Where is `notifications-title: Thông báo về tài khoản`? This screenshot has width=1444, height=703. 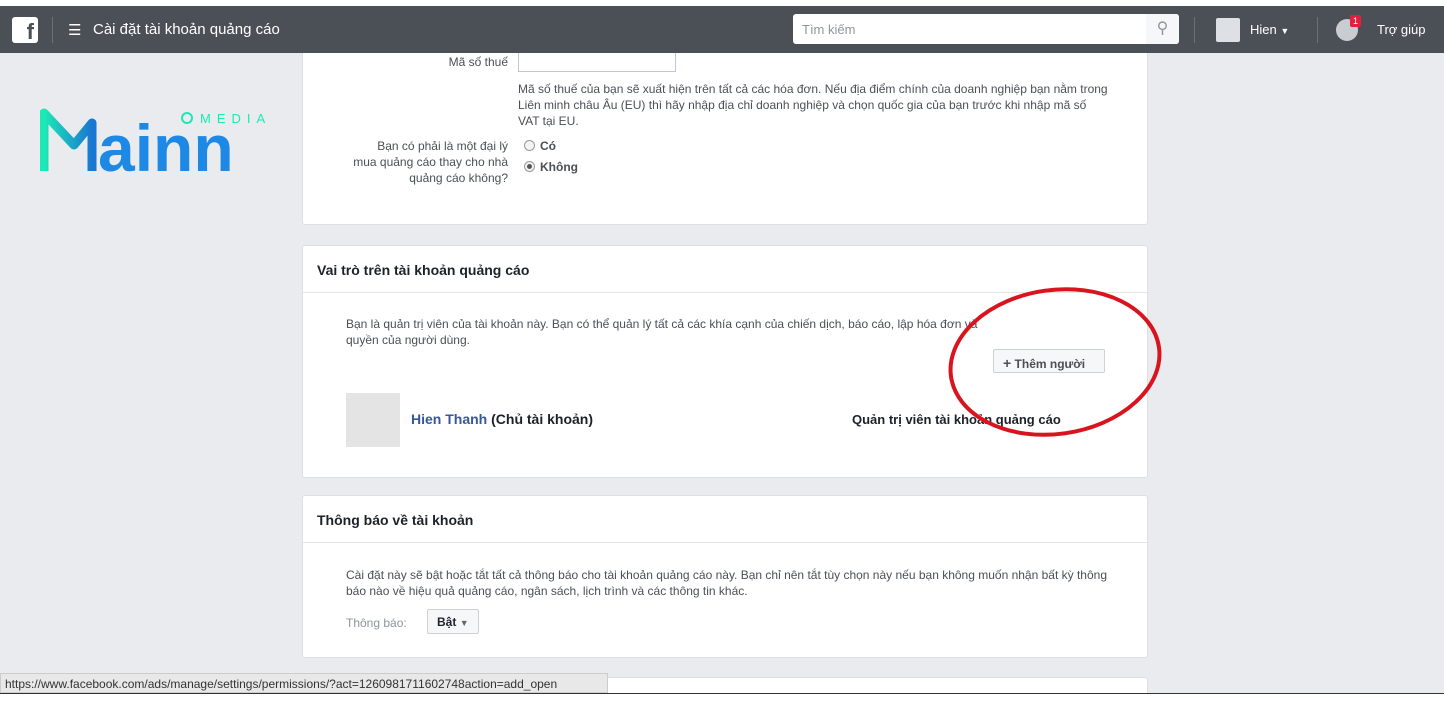 notifications-title: Thông báo về tài khoản is located at coordinates (725, 519).